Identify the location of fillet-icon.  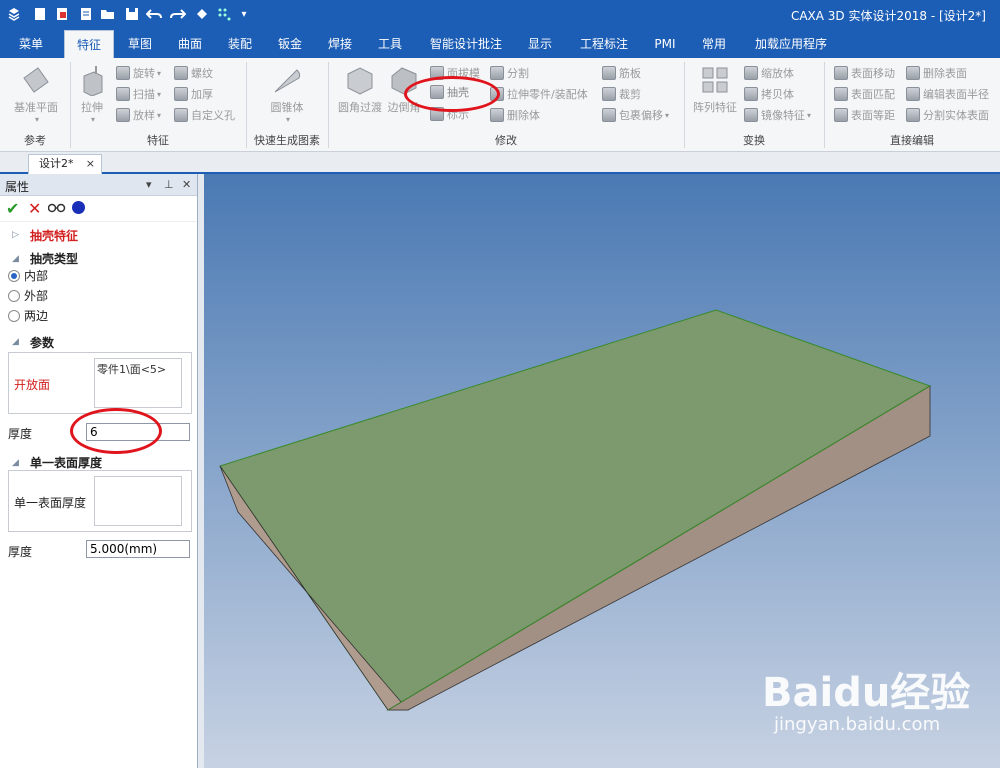
(360, 80).